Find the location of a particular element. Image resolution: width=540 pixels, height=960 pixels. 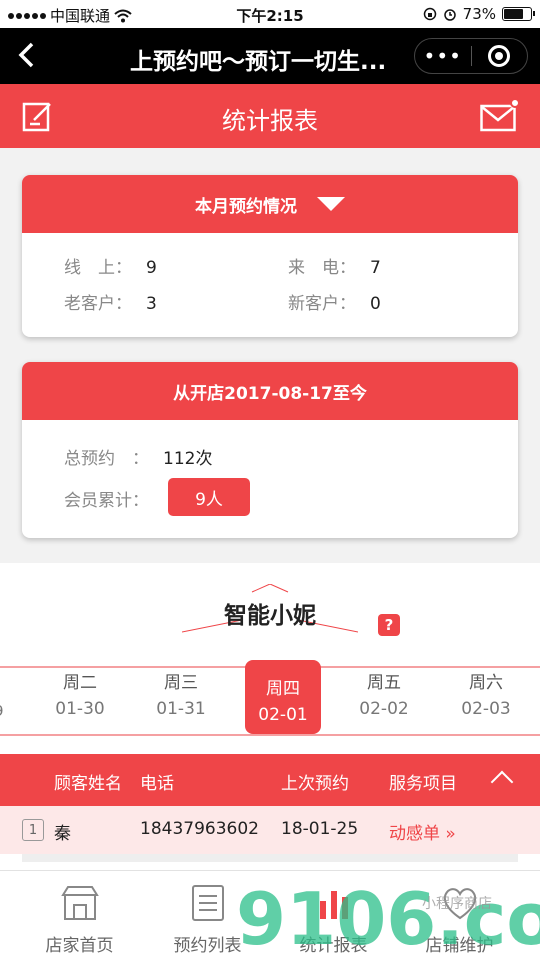

row-last-booking: 18-01-25 is located at coordinates (320, 829).